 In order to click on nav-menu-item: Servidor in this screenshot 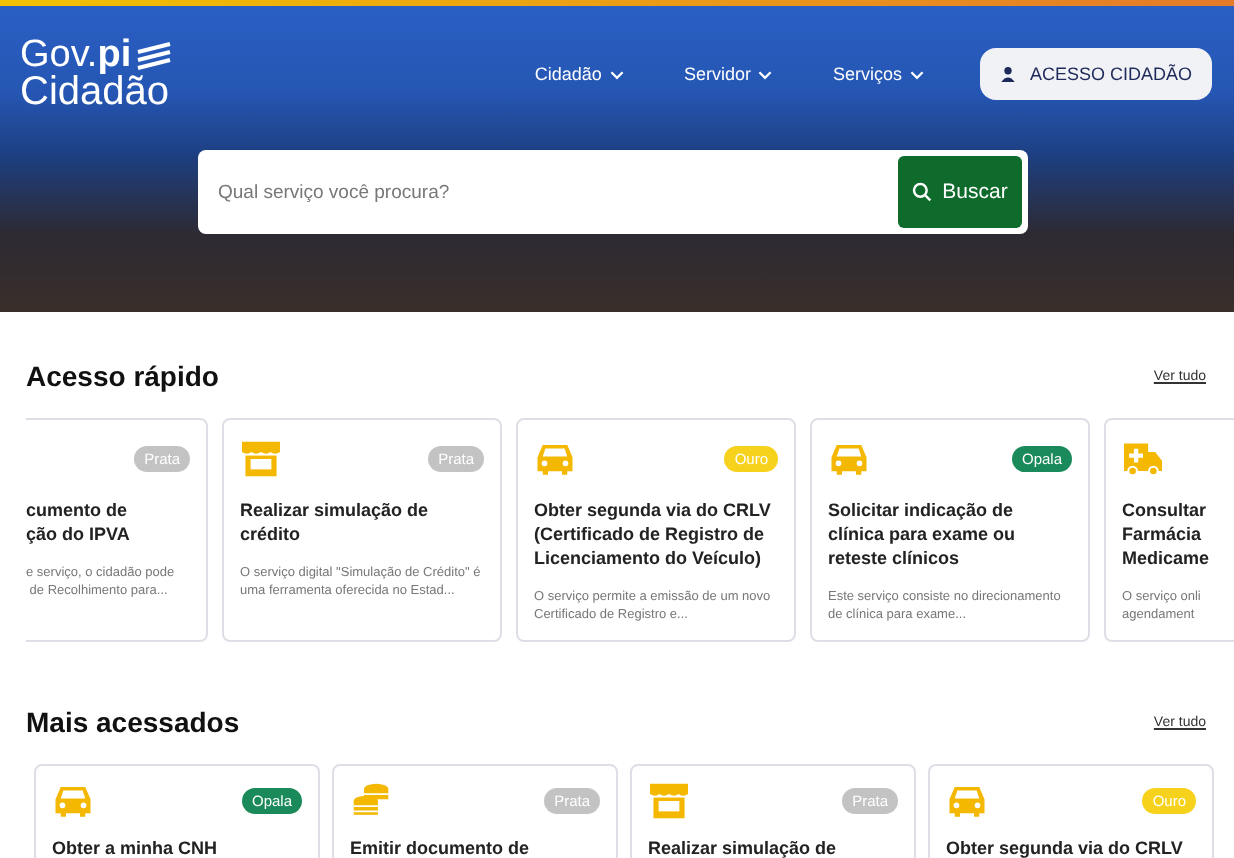, I will do `click(728, 74)`.